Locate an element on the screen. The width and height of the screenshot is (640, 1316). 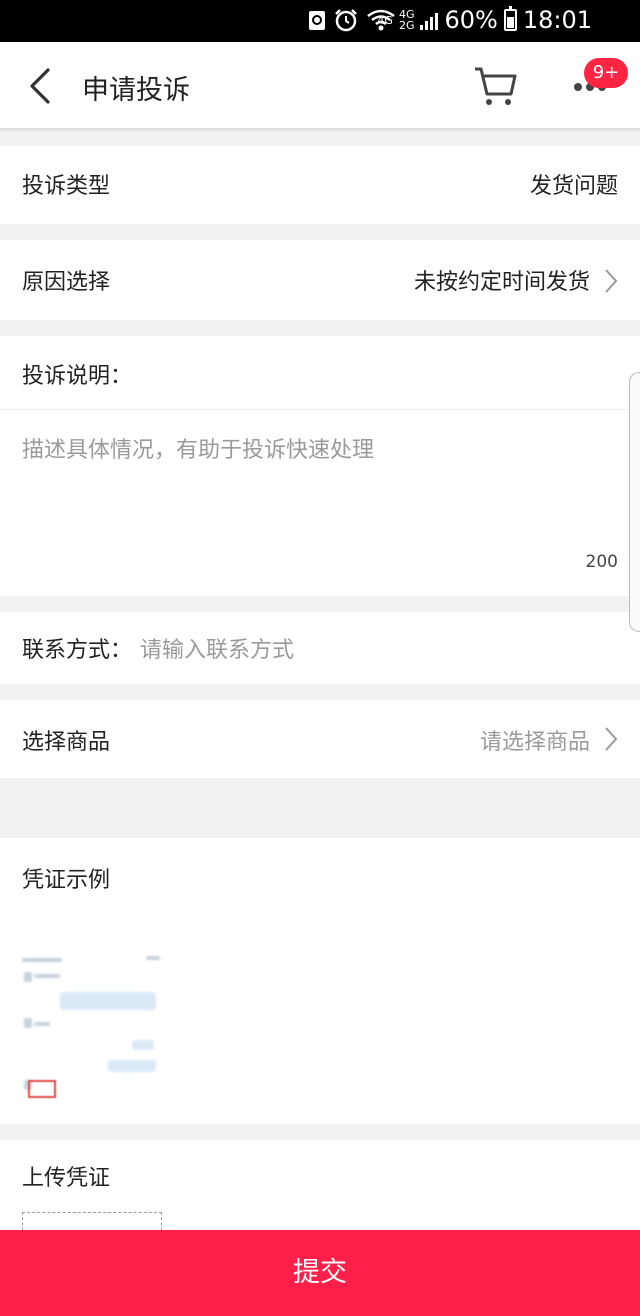
reason-select-row: 原因选择 未按约定时间发货 is located at coordinates (320, 280).